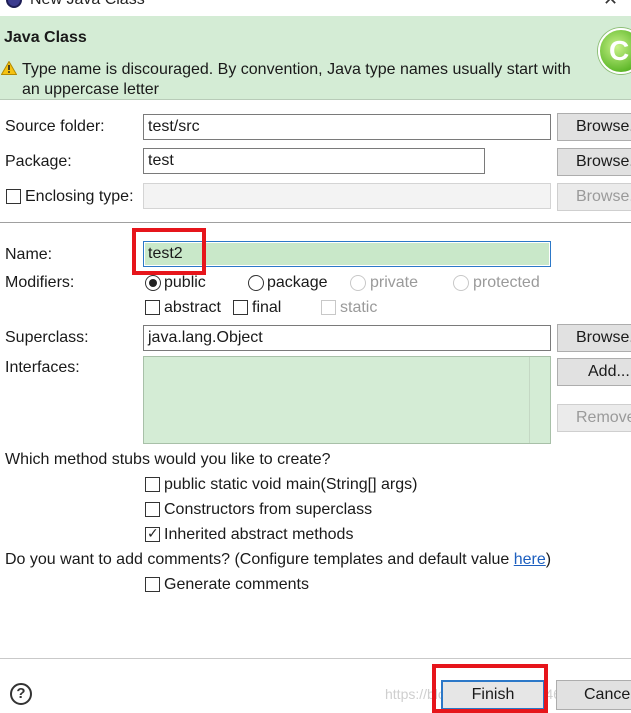 The image size is (631, 713). Describe the element at coordinates (79, 196) in the screenshot. I see `enclosing-type-label: Enclosing type:` at that location.